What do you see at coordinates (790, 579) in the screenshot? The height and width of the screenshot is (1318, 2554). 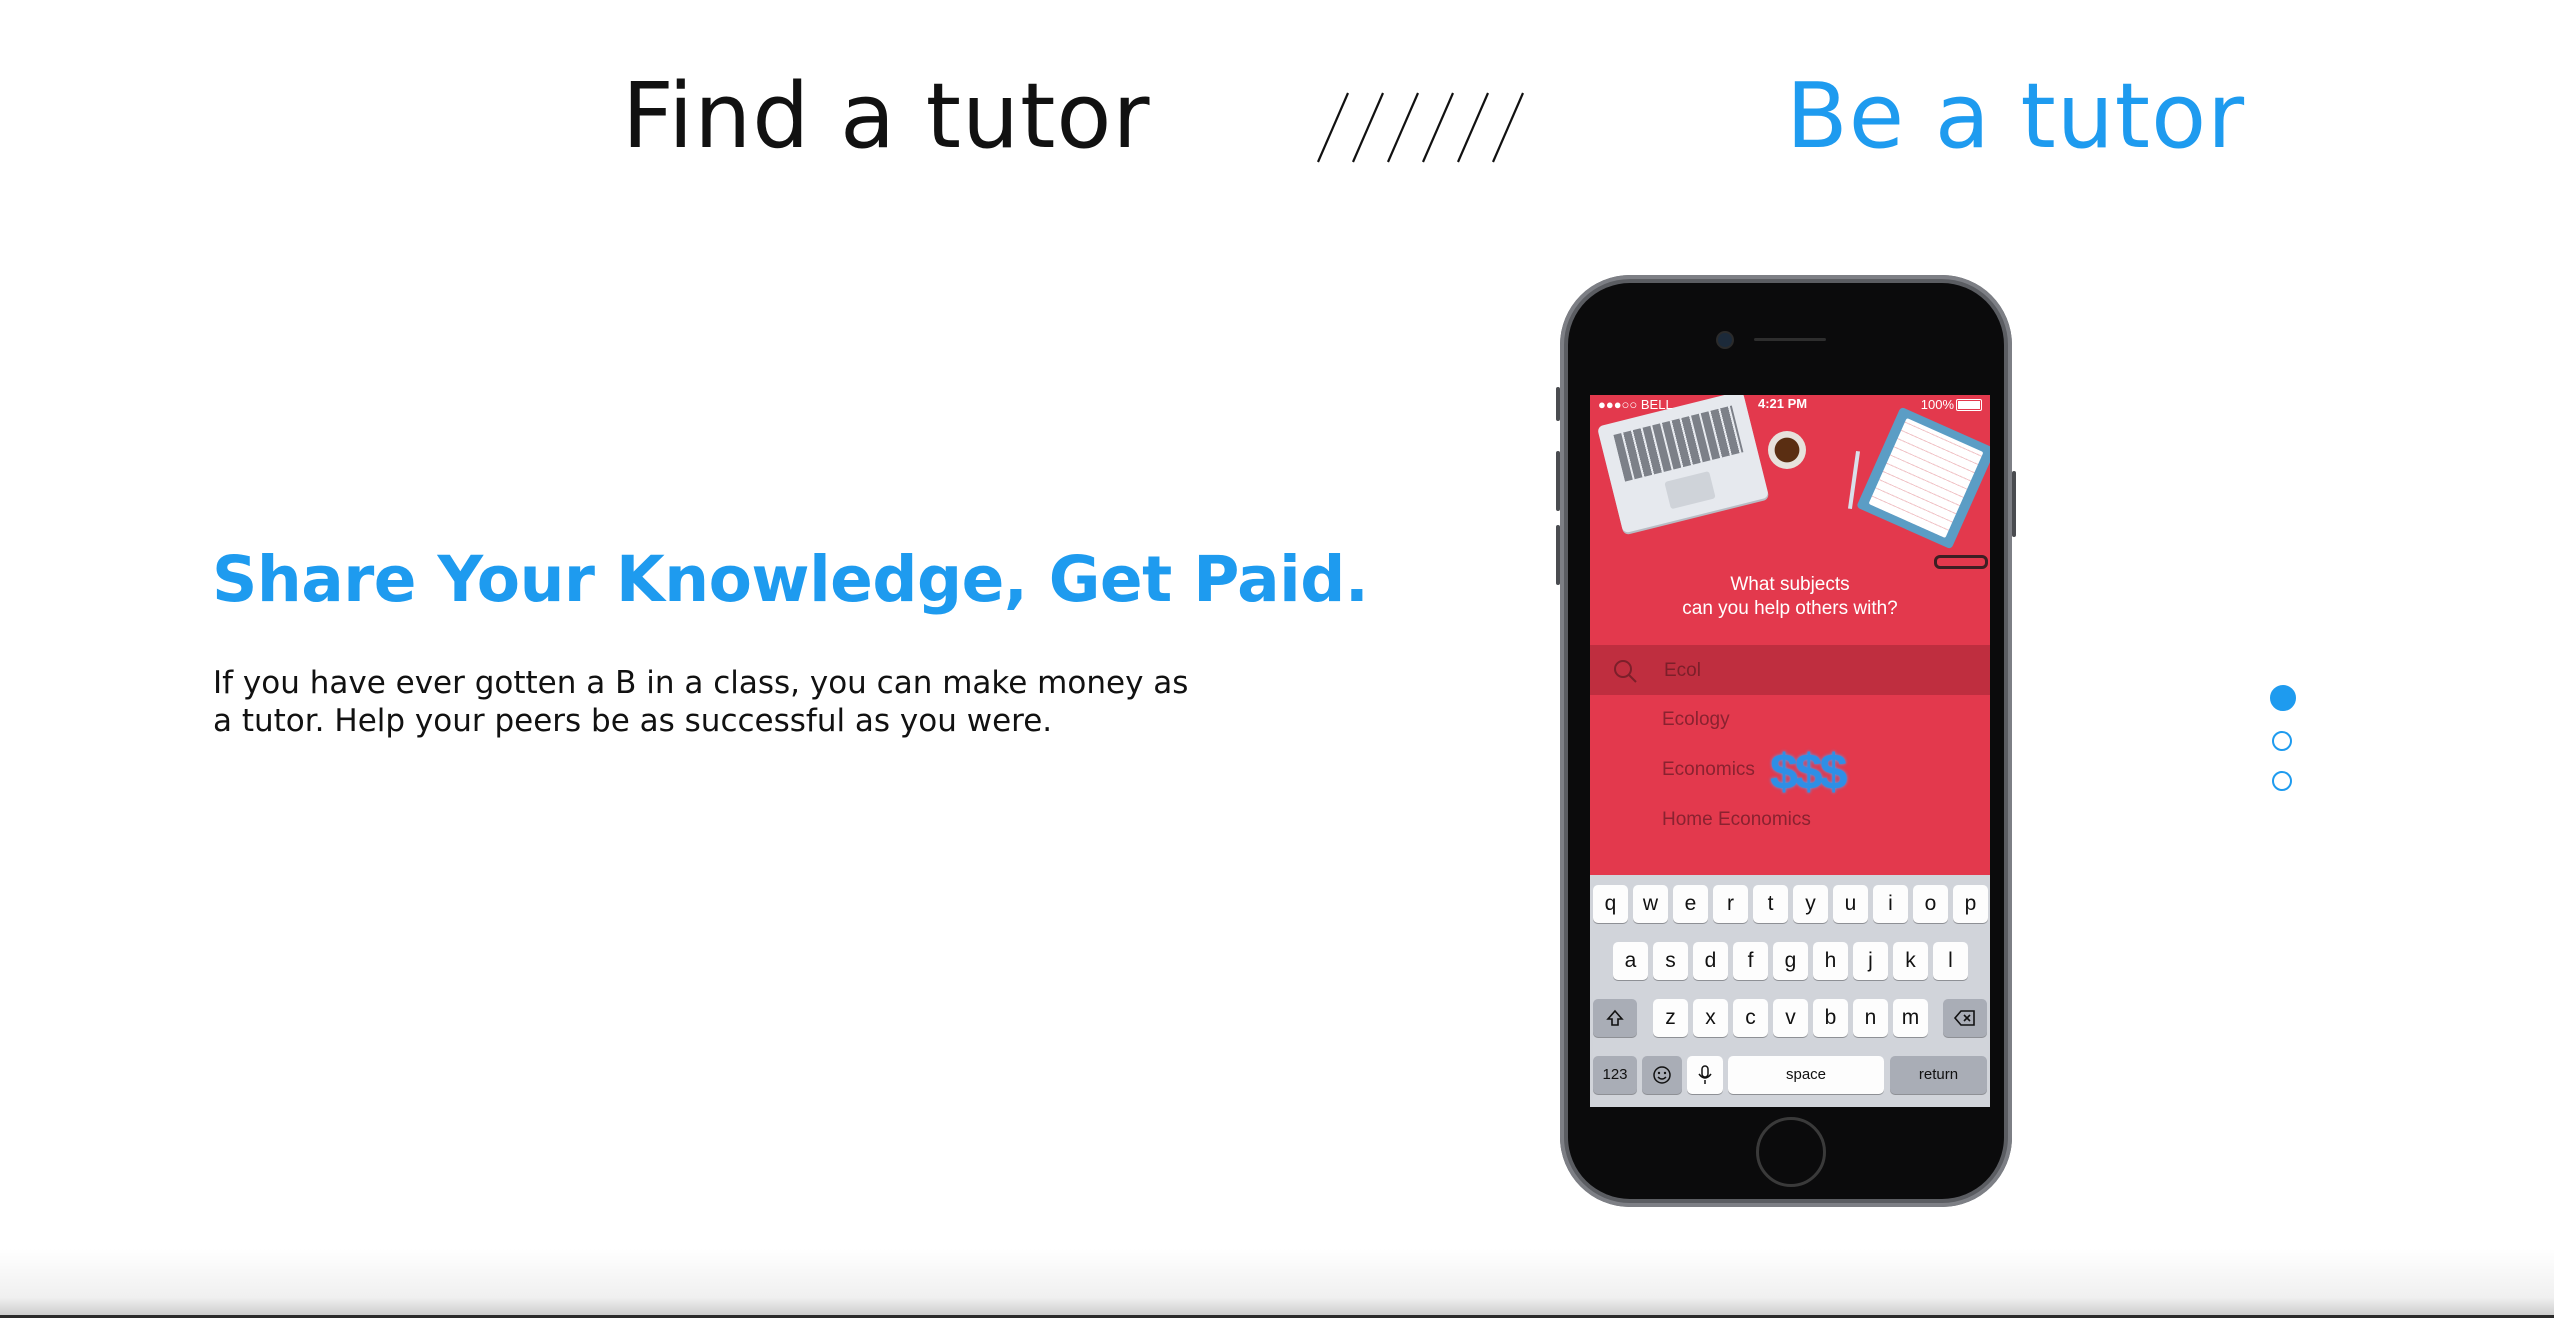 I see `hero-headline: Share Your Knowledge, Get Paid.` at bounding box center [790, 579].